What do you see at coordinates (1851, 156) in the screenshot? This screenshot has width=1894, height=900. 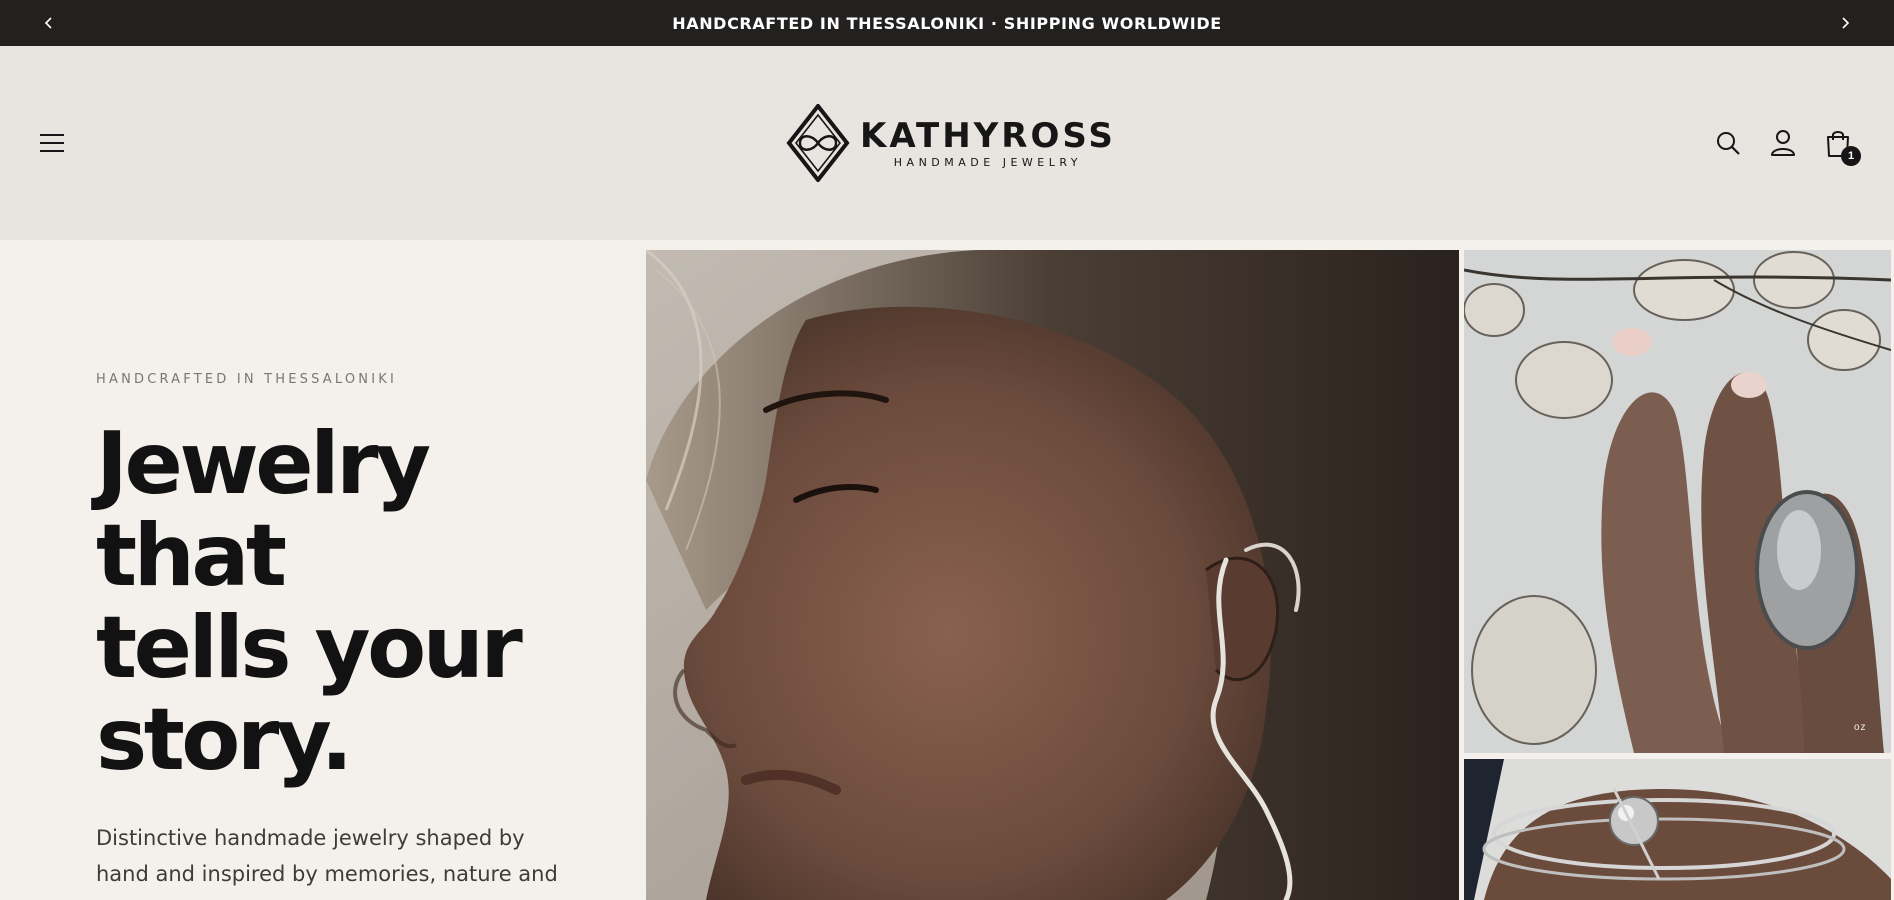 I see `cart-count-badge: 1` at bounding box center [1851, 156].